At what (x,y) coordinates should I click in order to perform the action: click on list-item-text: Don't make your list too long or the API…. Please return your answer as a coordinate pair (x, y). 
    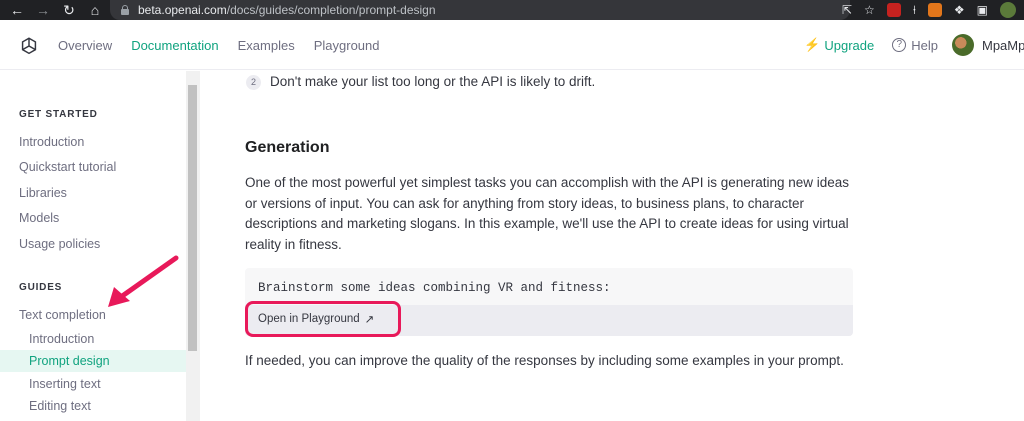
    Looking at the image, I should click on (433, 81).